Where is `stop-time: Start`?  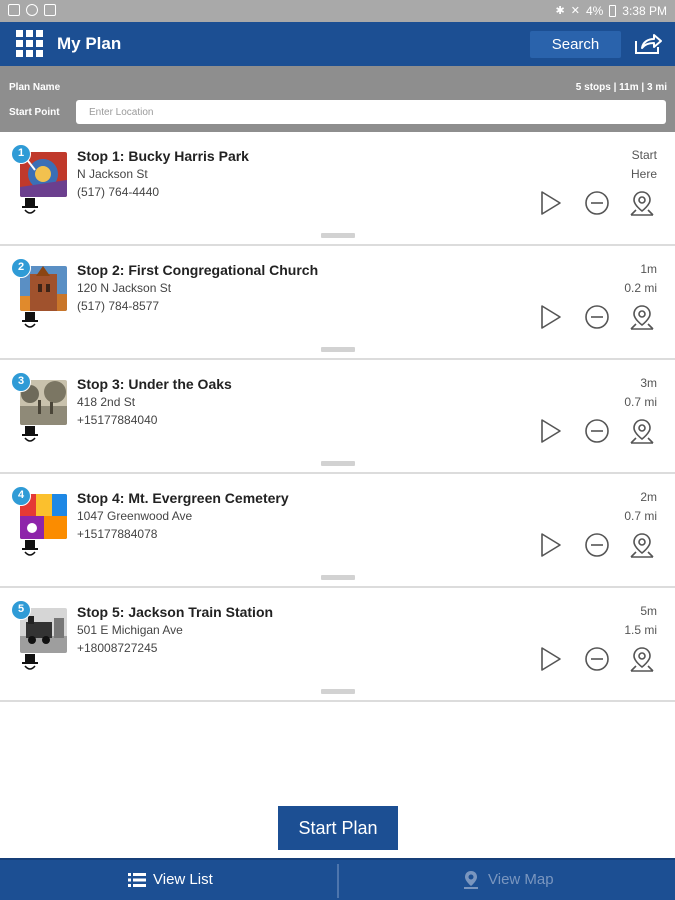
stop-time: Start is located at coordinates (644, 155).